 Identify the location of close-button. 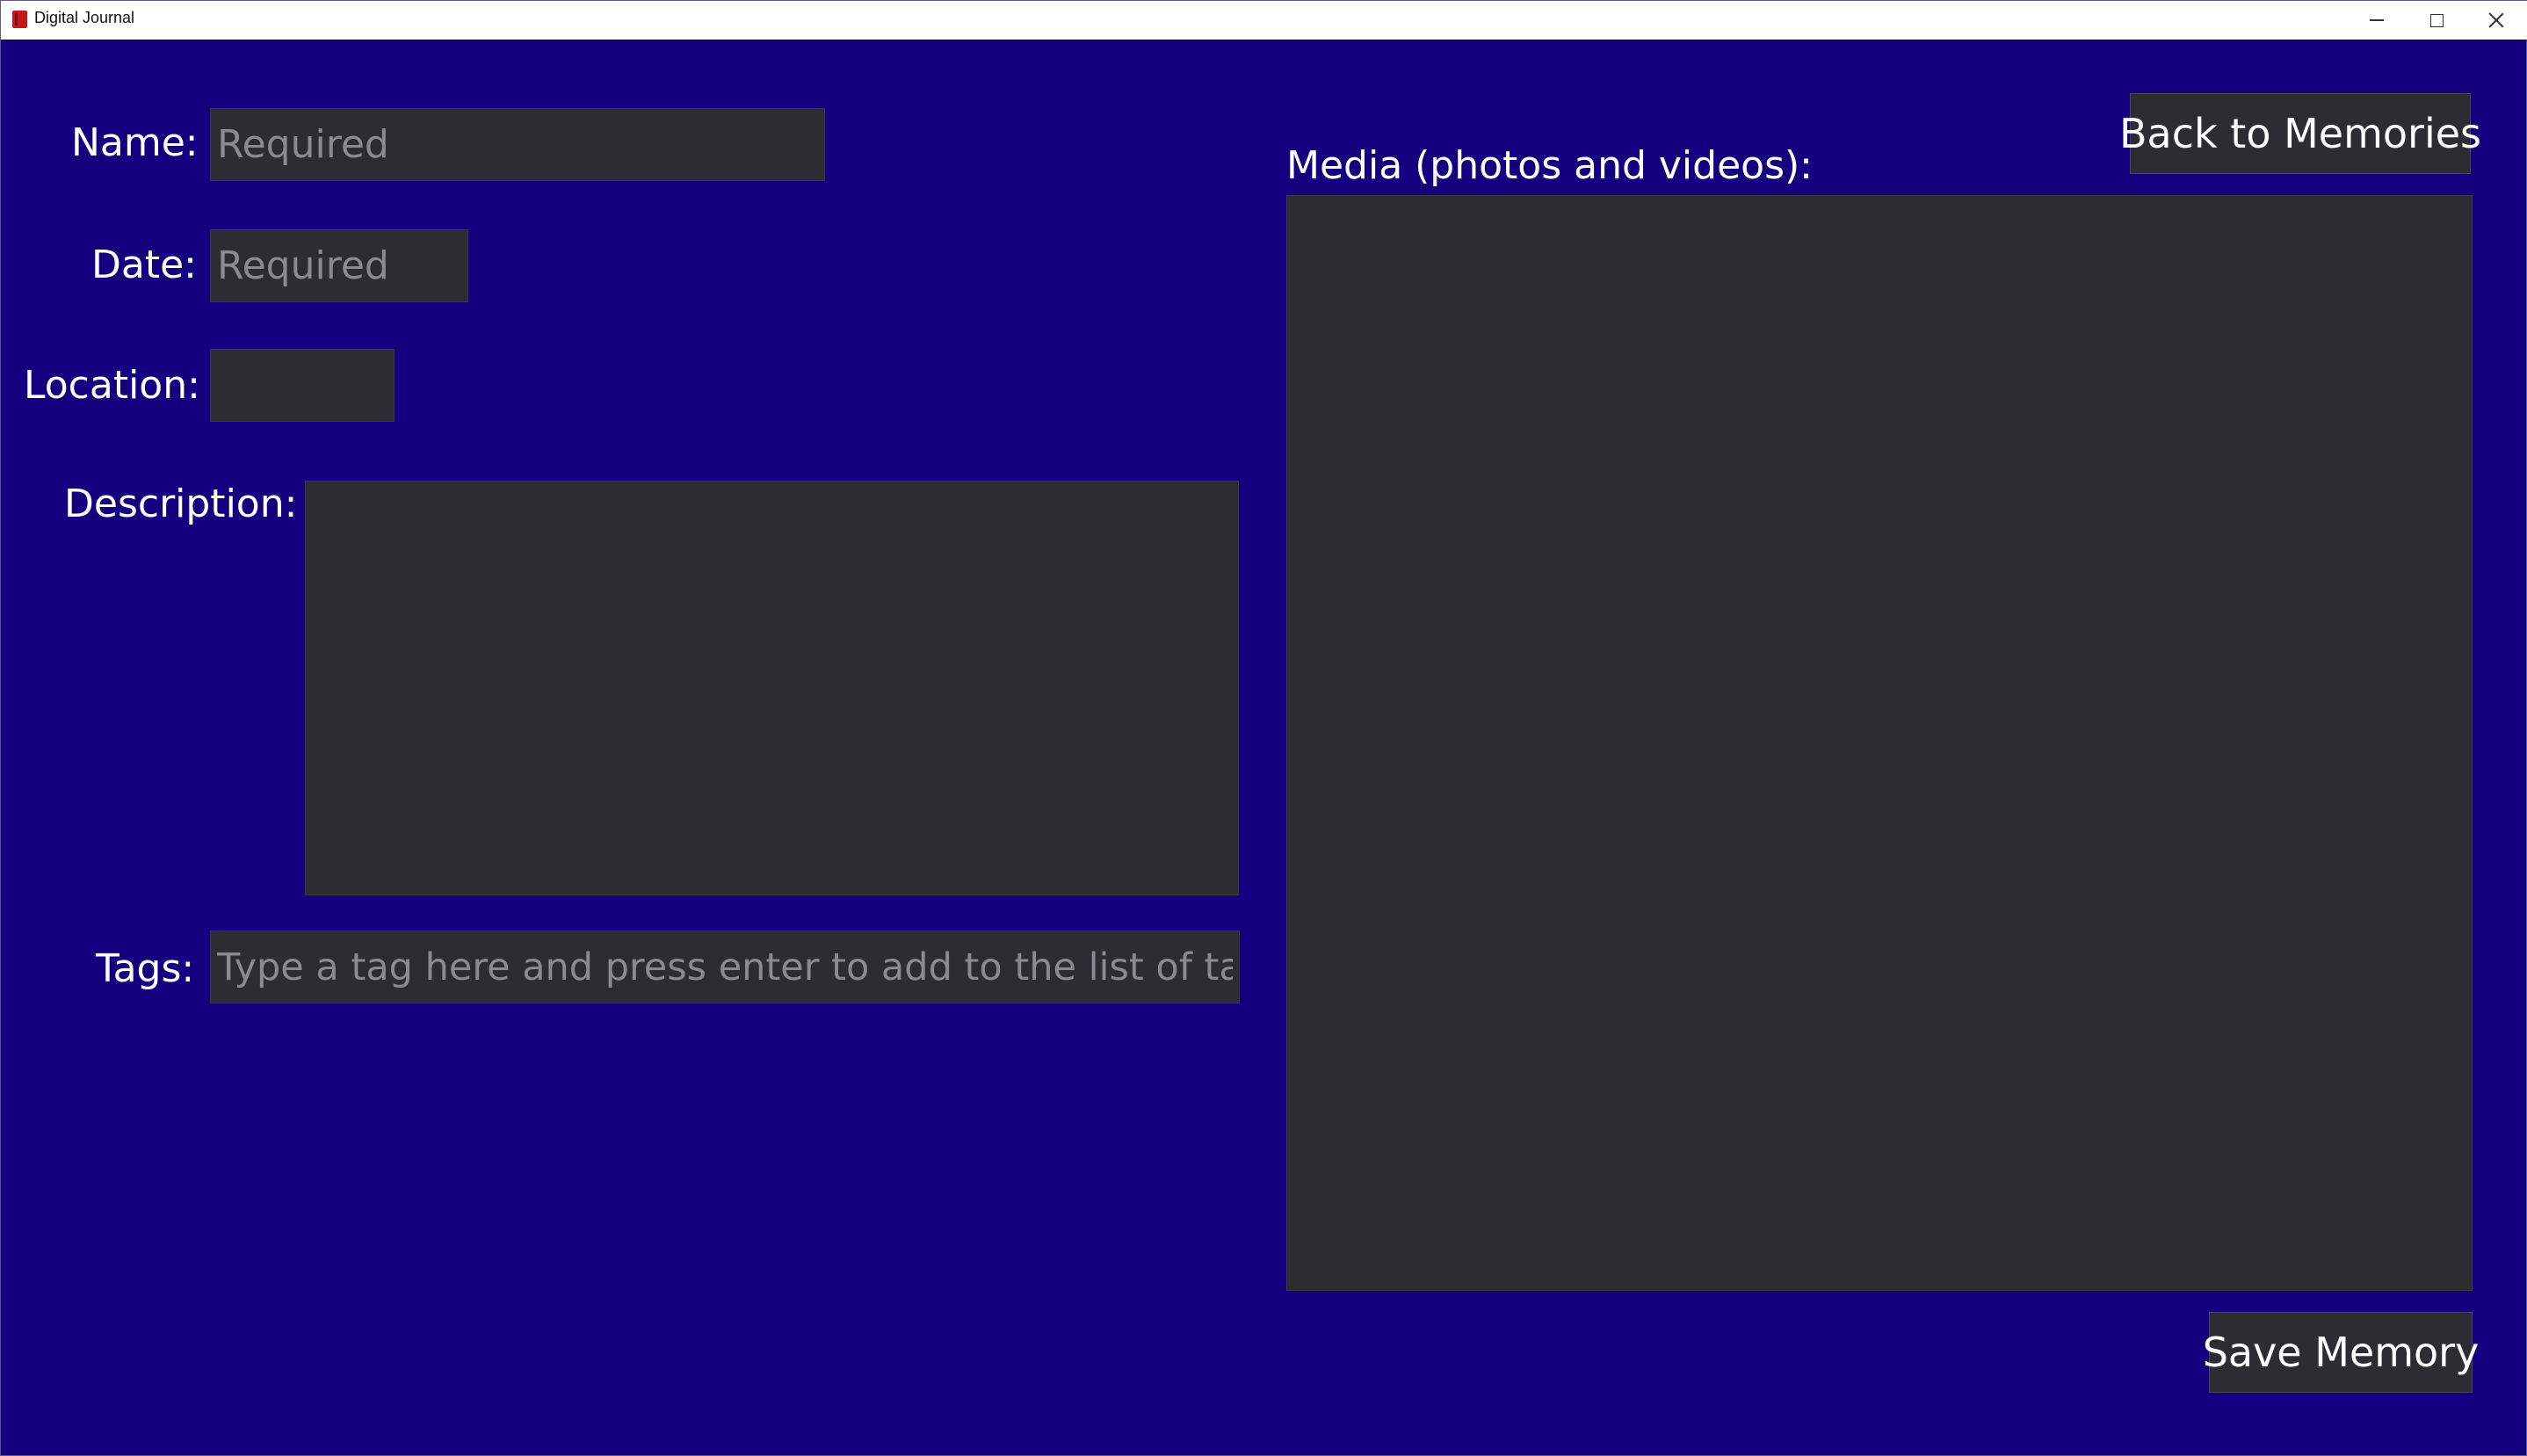
(2496, 20).